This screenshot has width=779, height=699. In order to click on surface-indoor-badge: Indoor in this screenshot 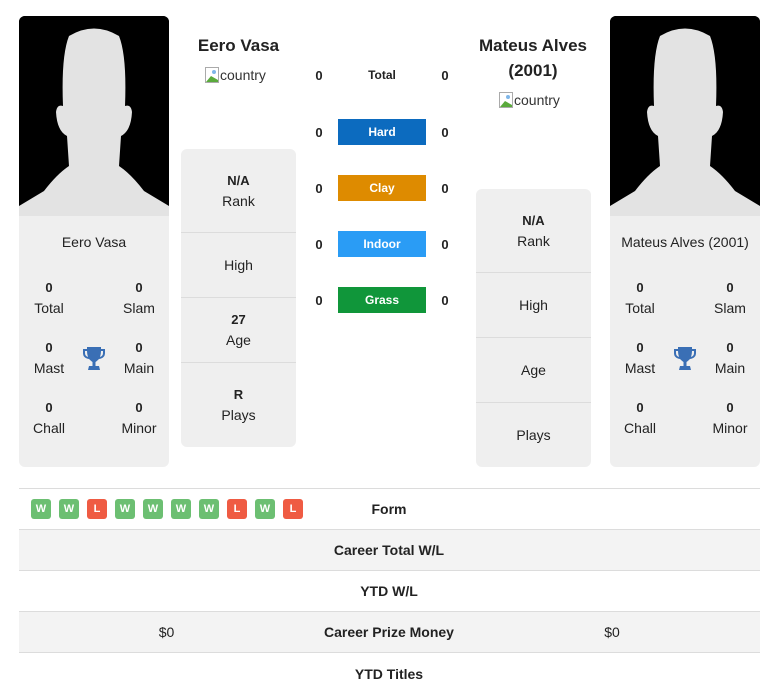, I will do `click(382, 244)`.